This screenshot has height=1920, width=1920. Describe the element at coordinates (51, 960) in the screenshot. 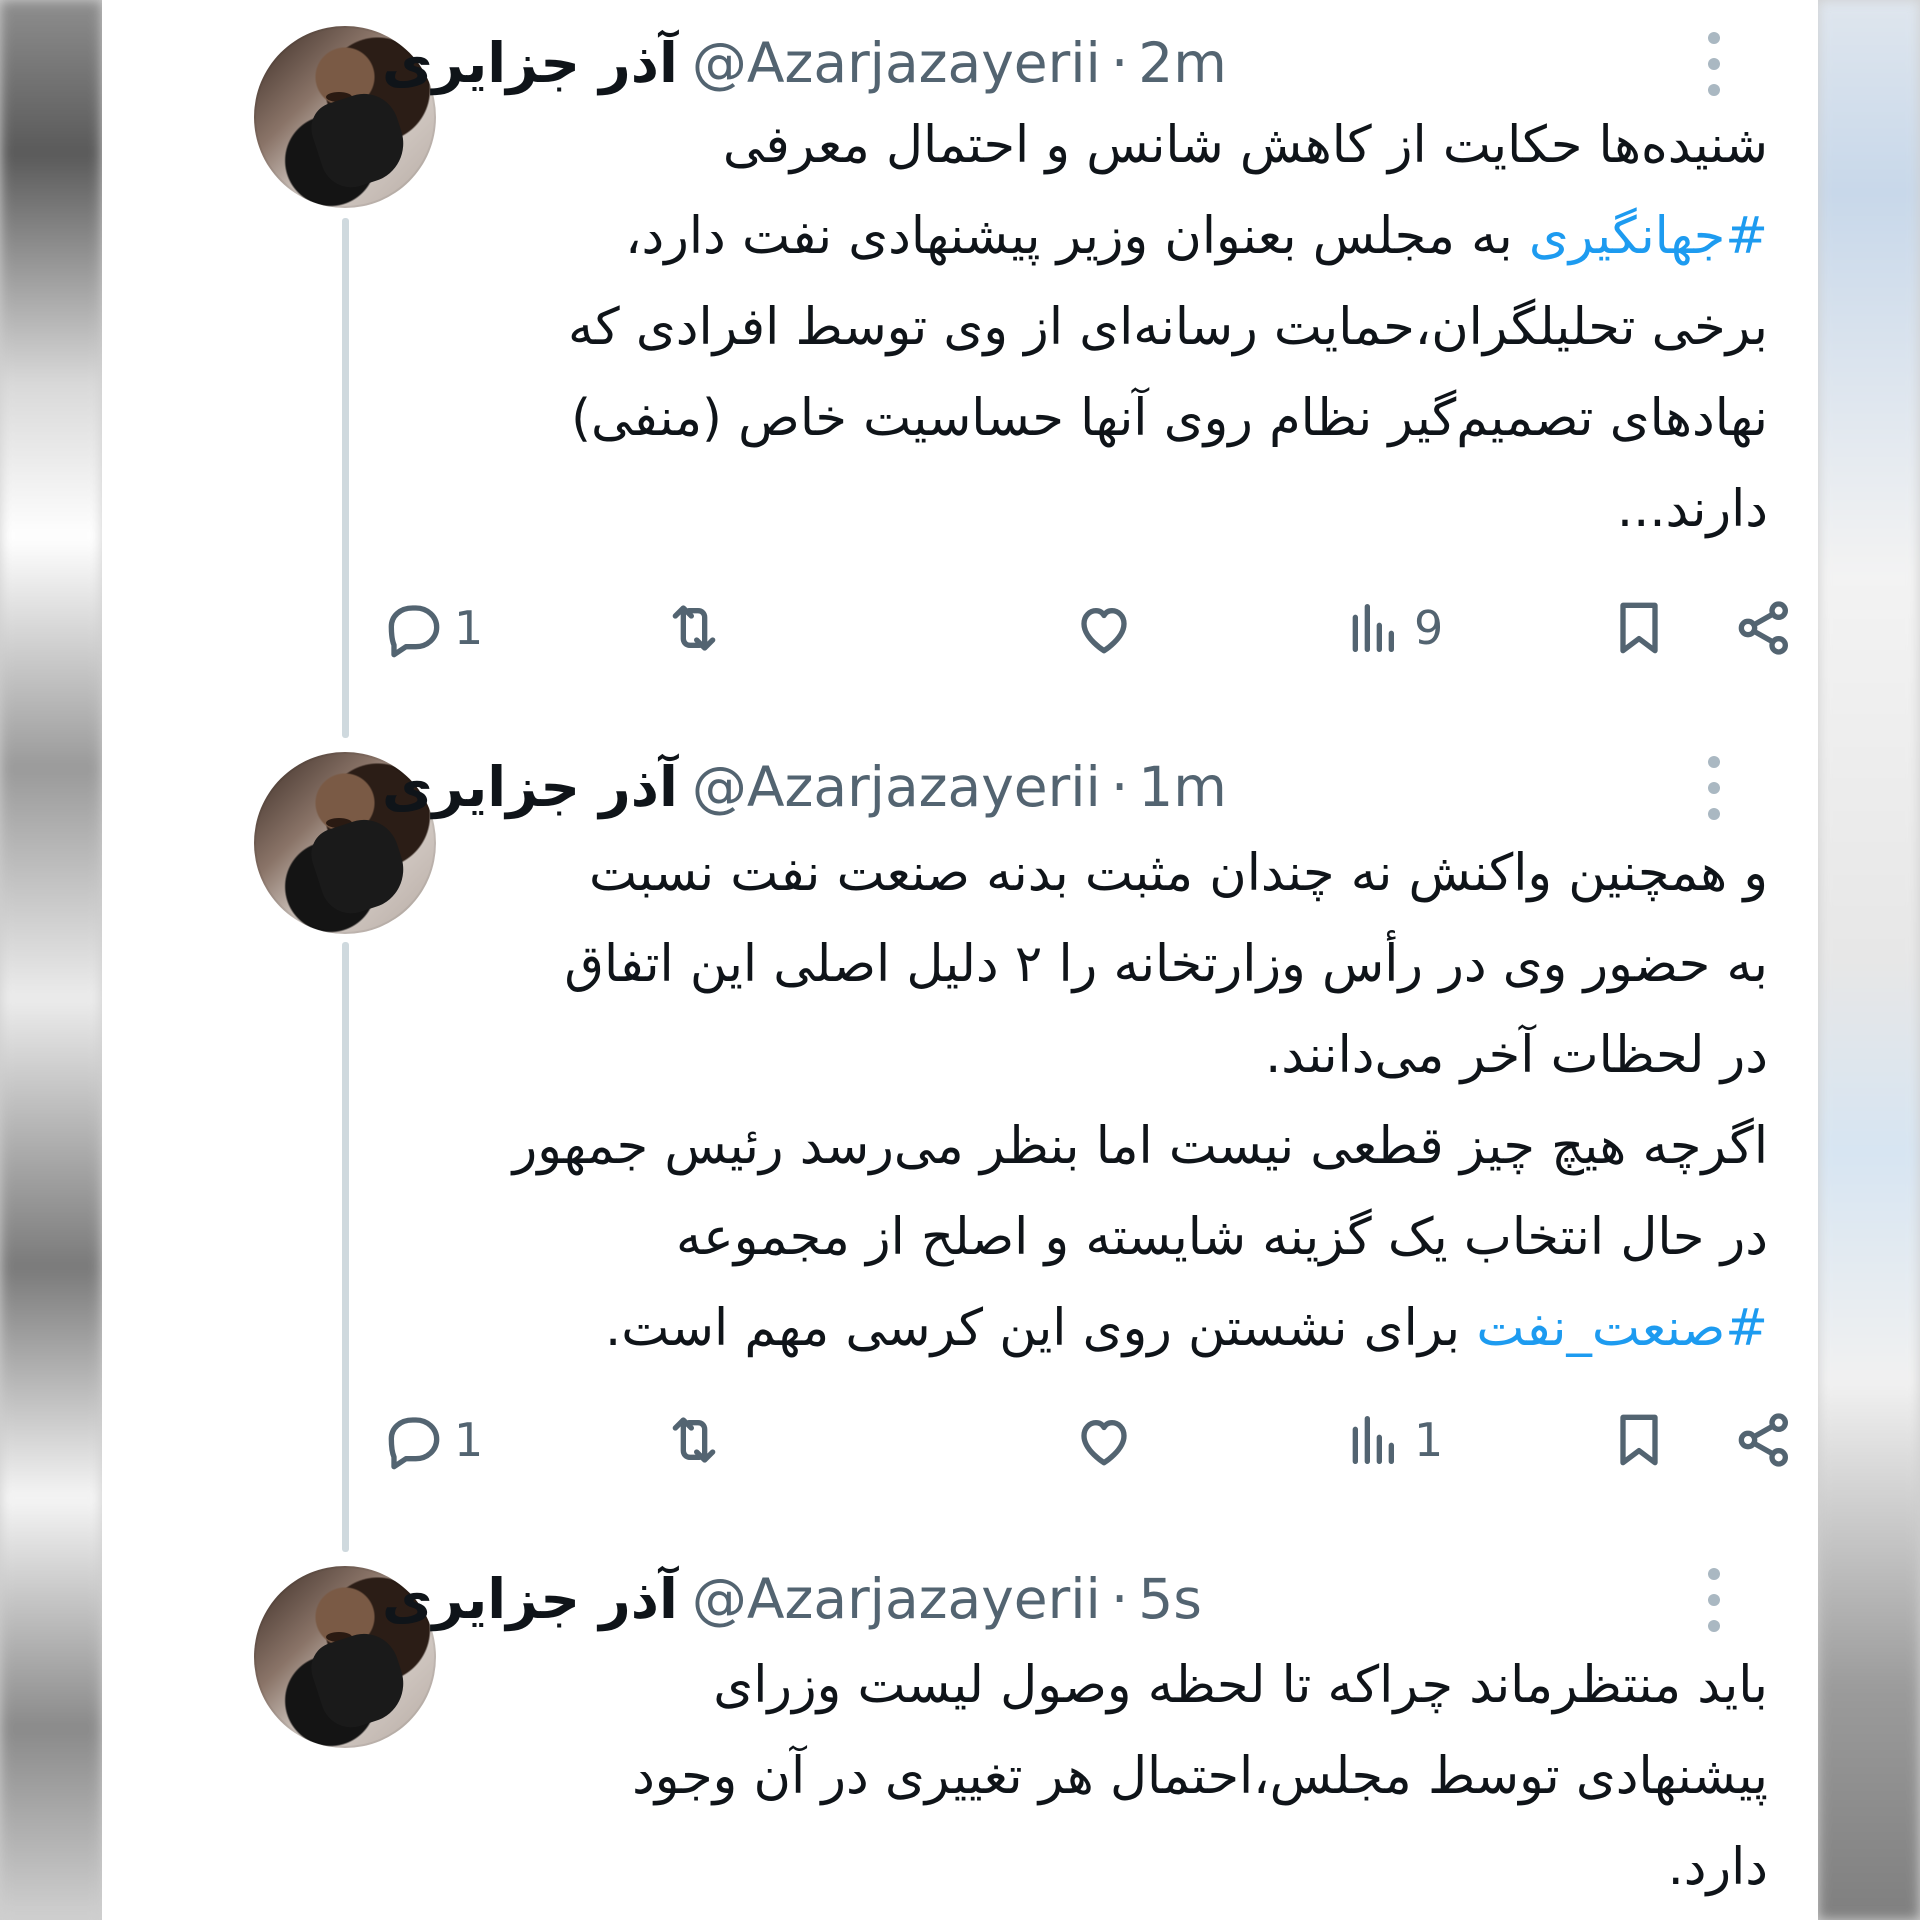

I see `background-left-blur` at that location.